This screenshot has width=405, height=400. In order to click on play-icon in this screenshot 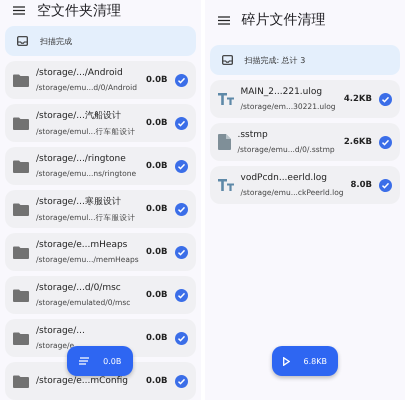, I will do `click(286, 361)`.